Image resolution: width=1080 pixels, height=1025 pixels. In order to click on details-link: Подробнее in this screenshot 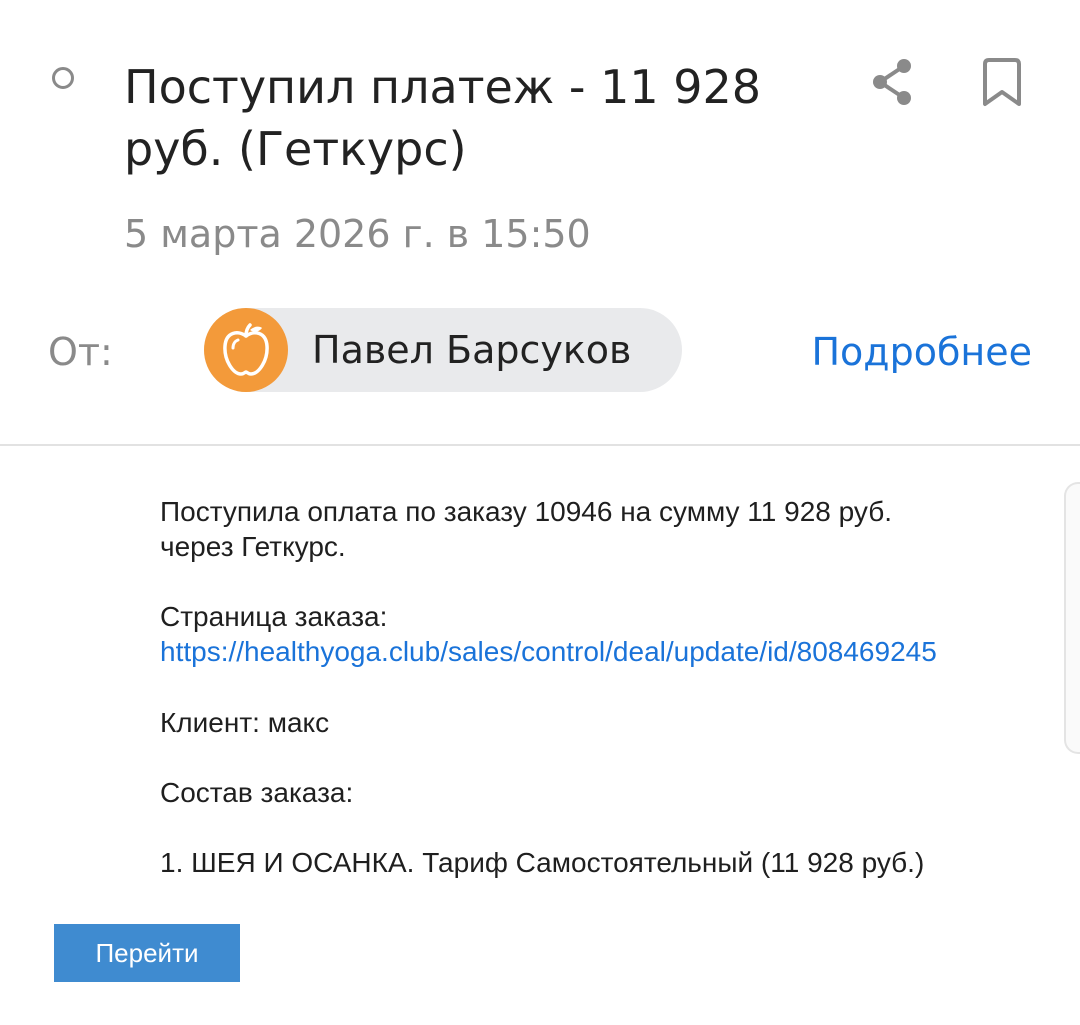, I will do `click(921, 352)`.